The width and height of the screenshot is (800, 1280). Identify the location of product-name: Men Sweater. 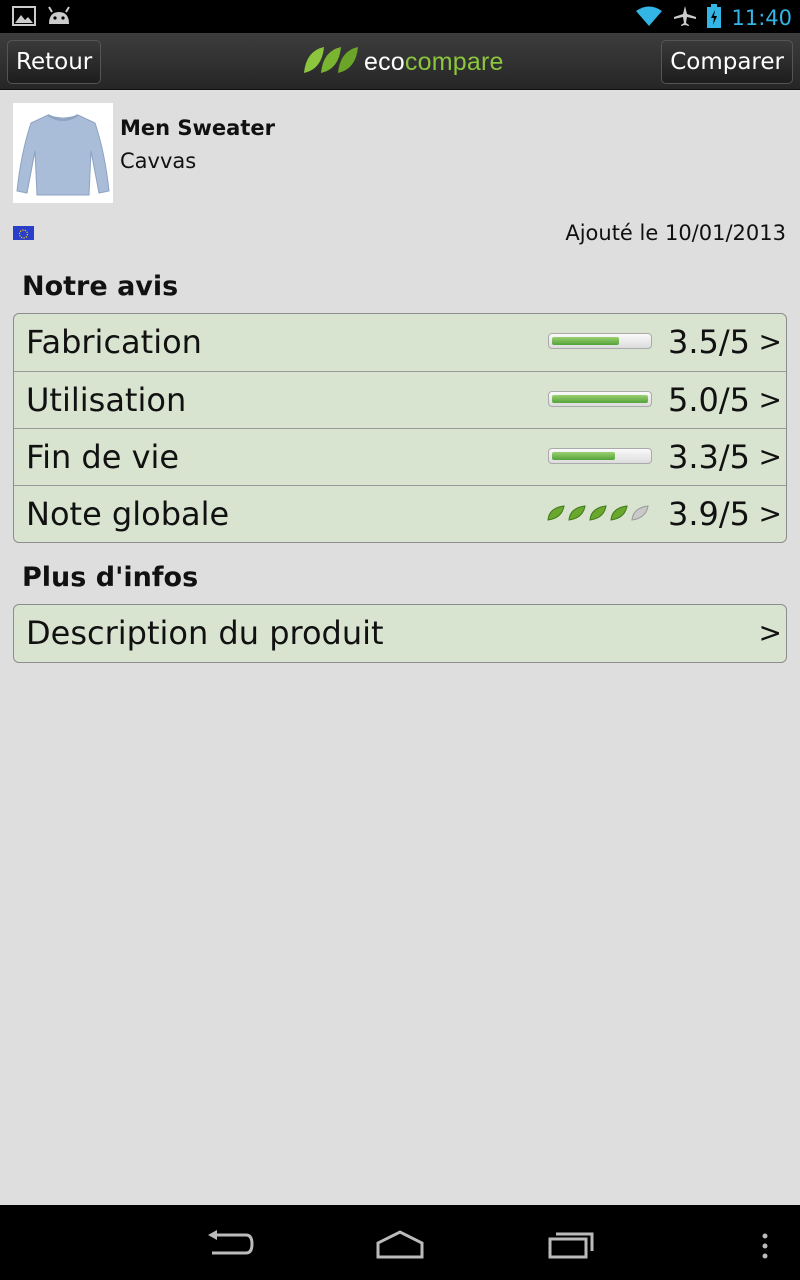
(197, 128).